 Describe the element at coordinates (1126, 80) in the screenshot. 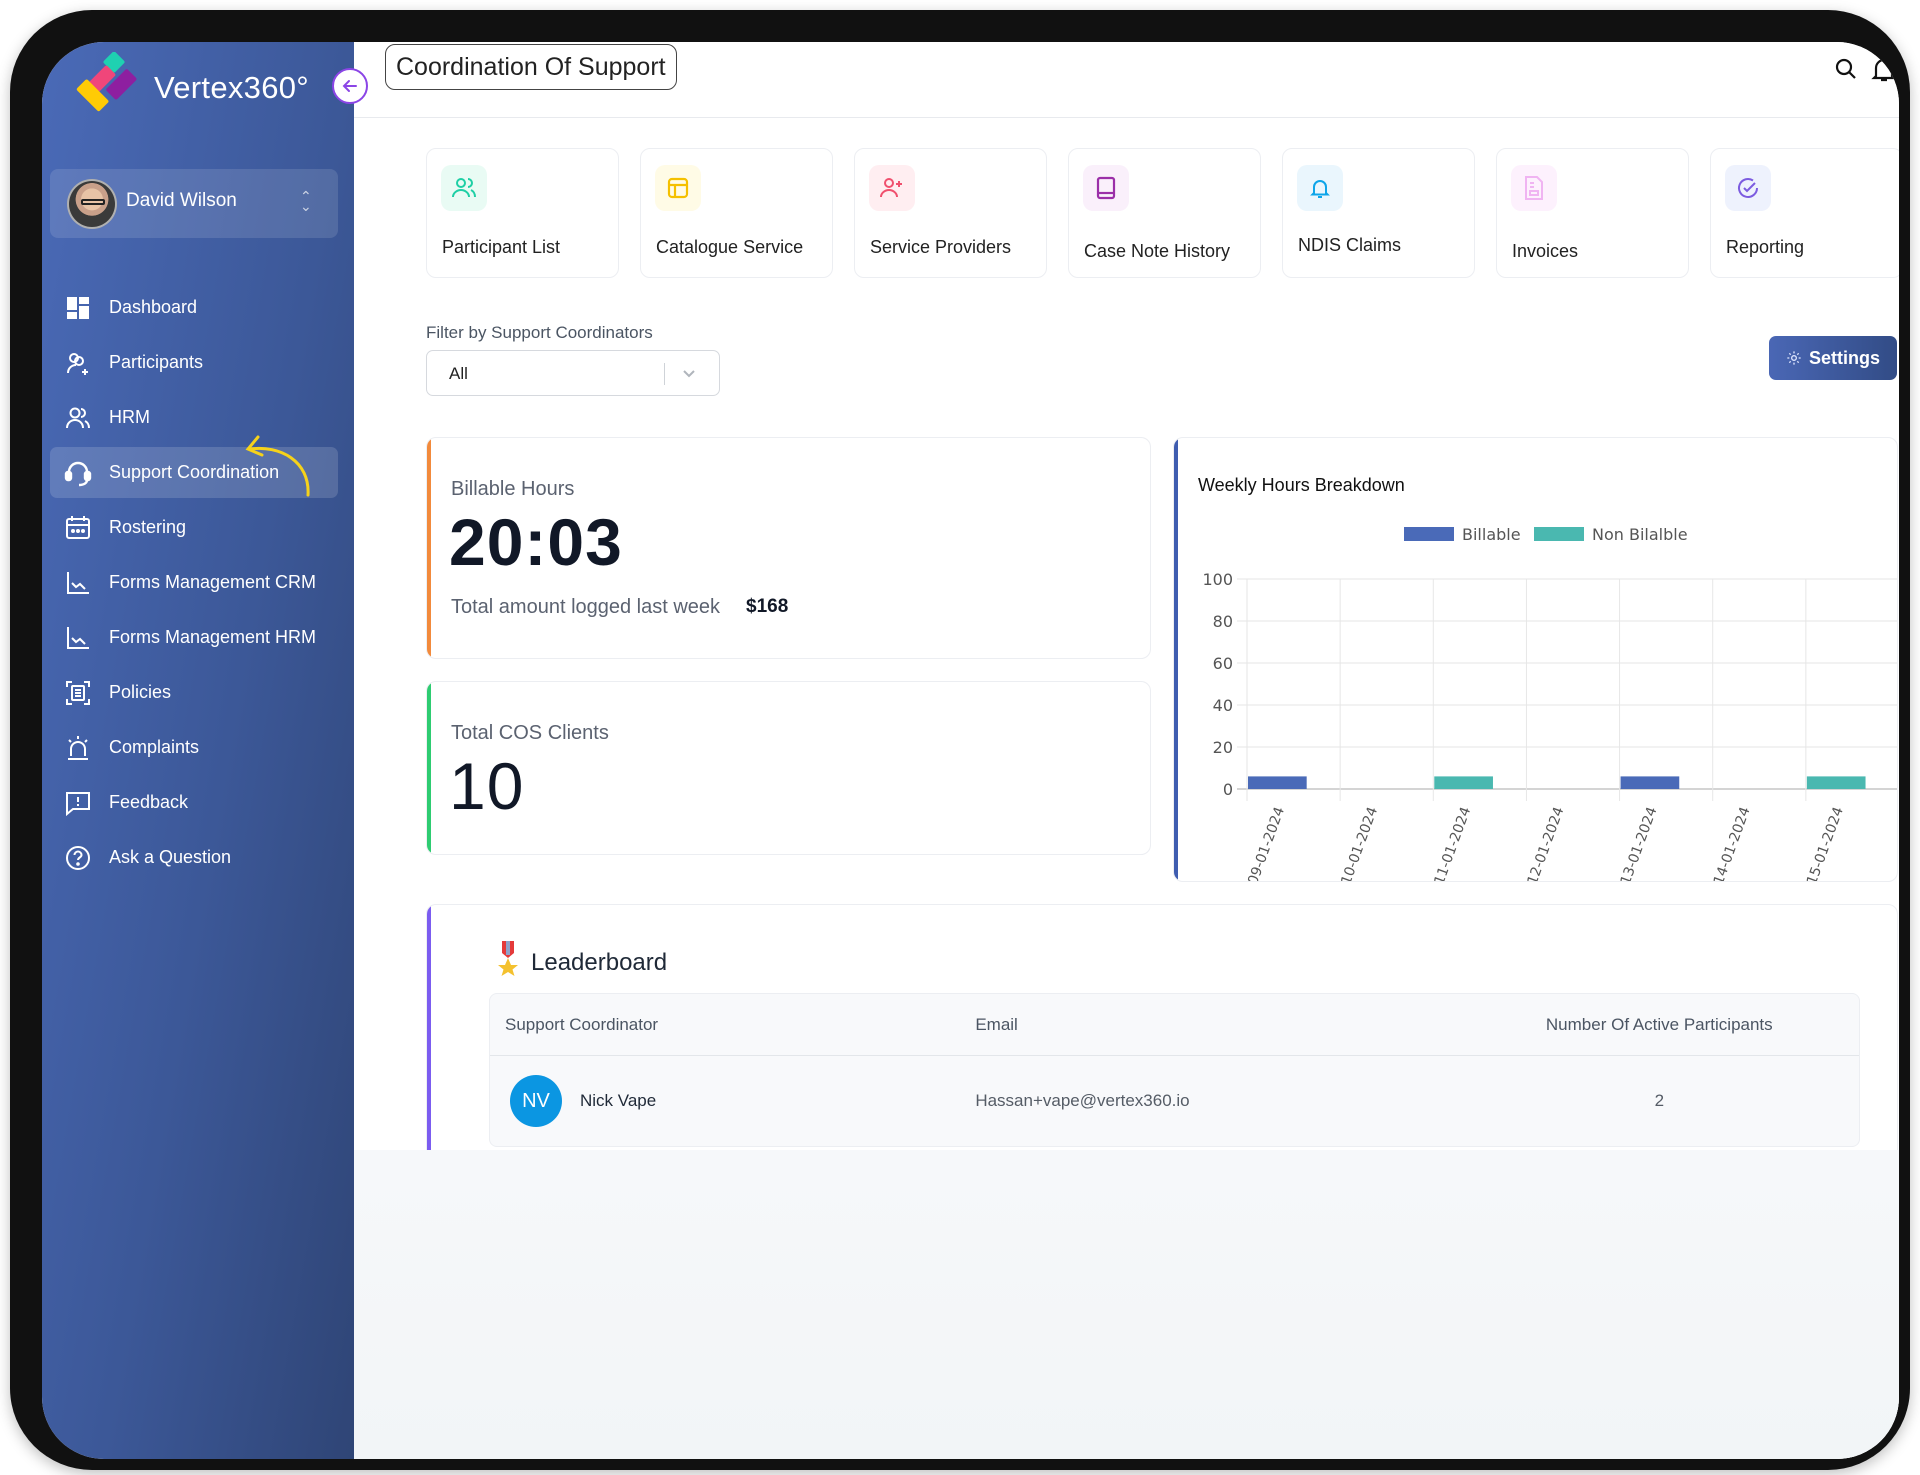

I see `top-header: Coordination Of Support` at that location.